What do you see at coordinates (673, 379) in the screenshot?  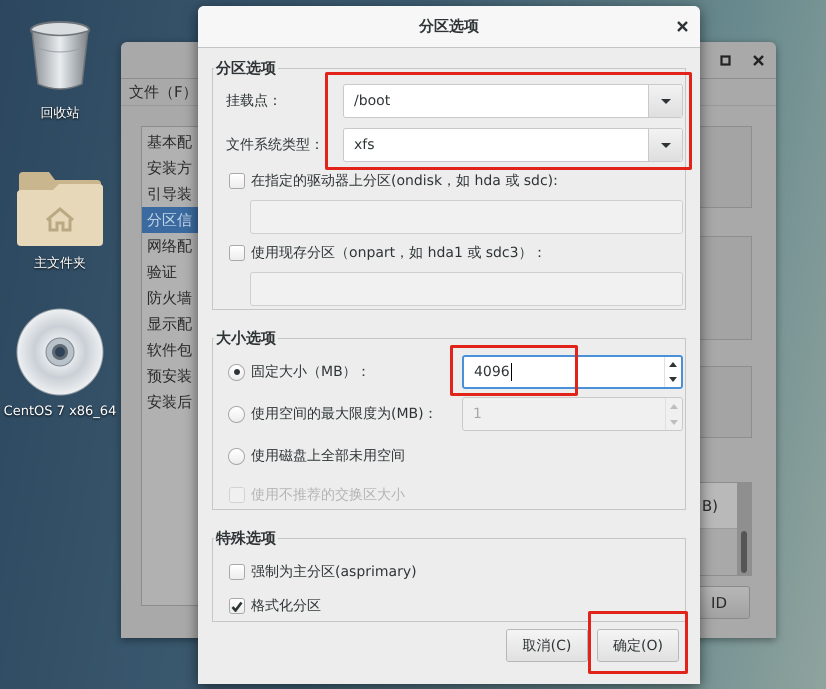 I see `down-arrow-icon` at bounding box center [673, 379].